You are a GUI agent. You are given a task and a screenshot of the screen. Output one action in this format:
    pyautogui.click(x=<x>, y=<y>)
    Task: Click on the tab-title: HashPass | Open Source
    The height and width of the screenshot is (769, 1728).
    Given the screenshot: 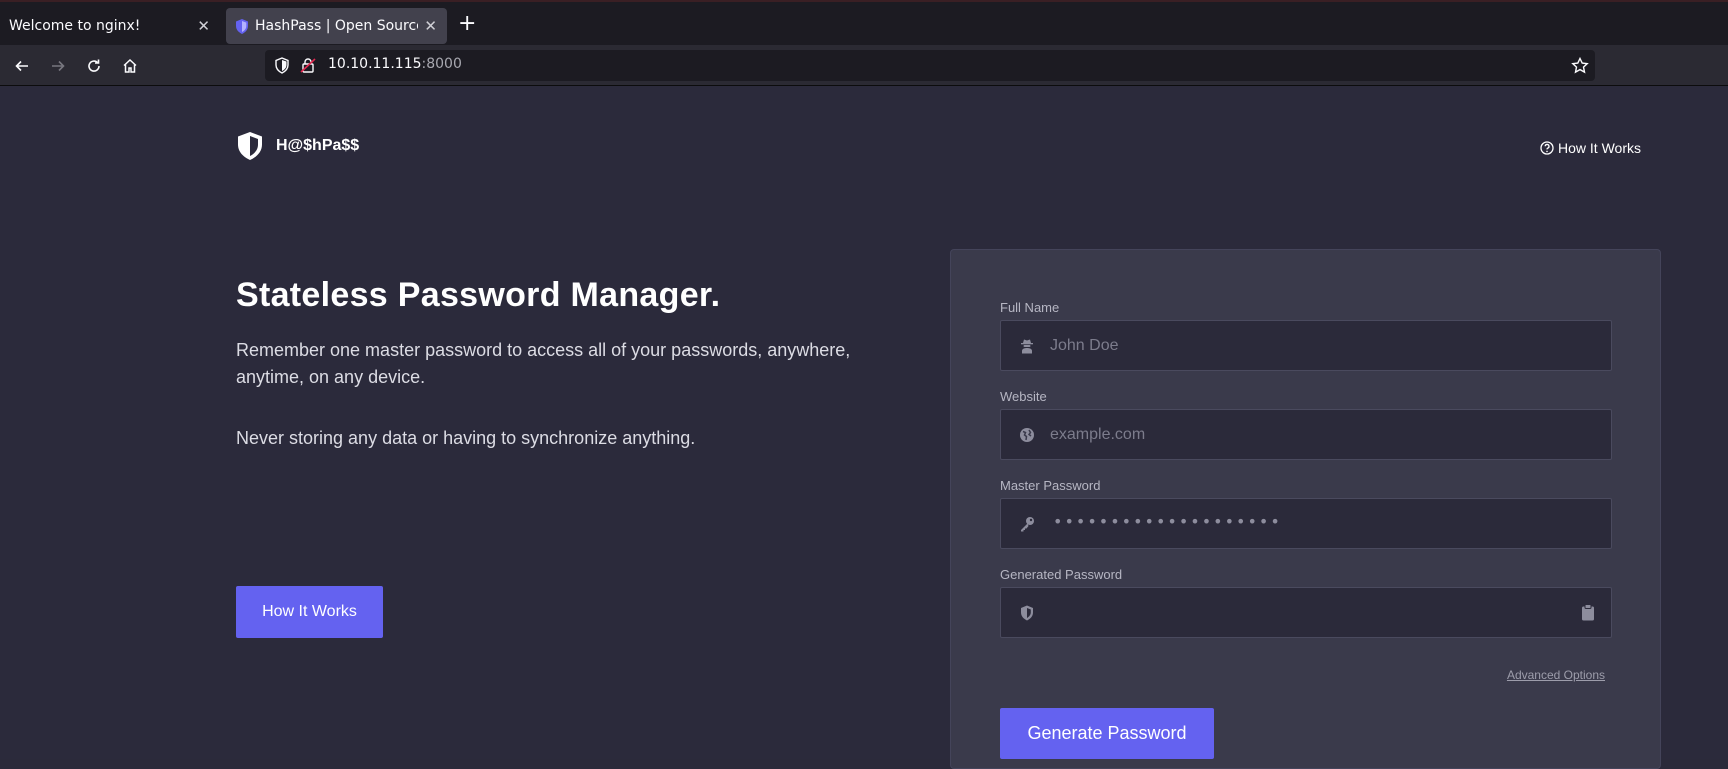 What is the action you would take?
    pyautogui.click(x=336, y=26)
    